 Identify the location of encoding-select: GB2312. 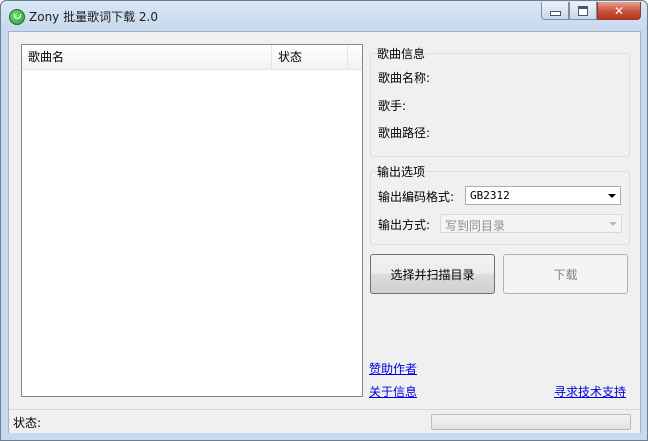
(543, 195).